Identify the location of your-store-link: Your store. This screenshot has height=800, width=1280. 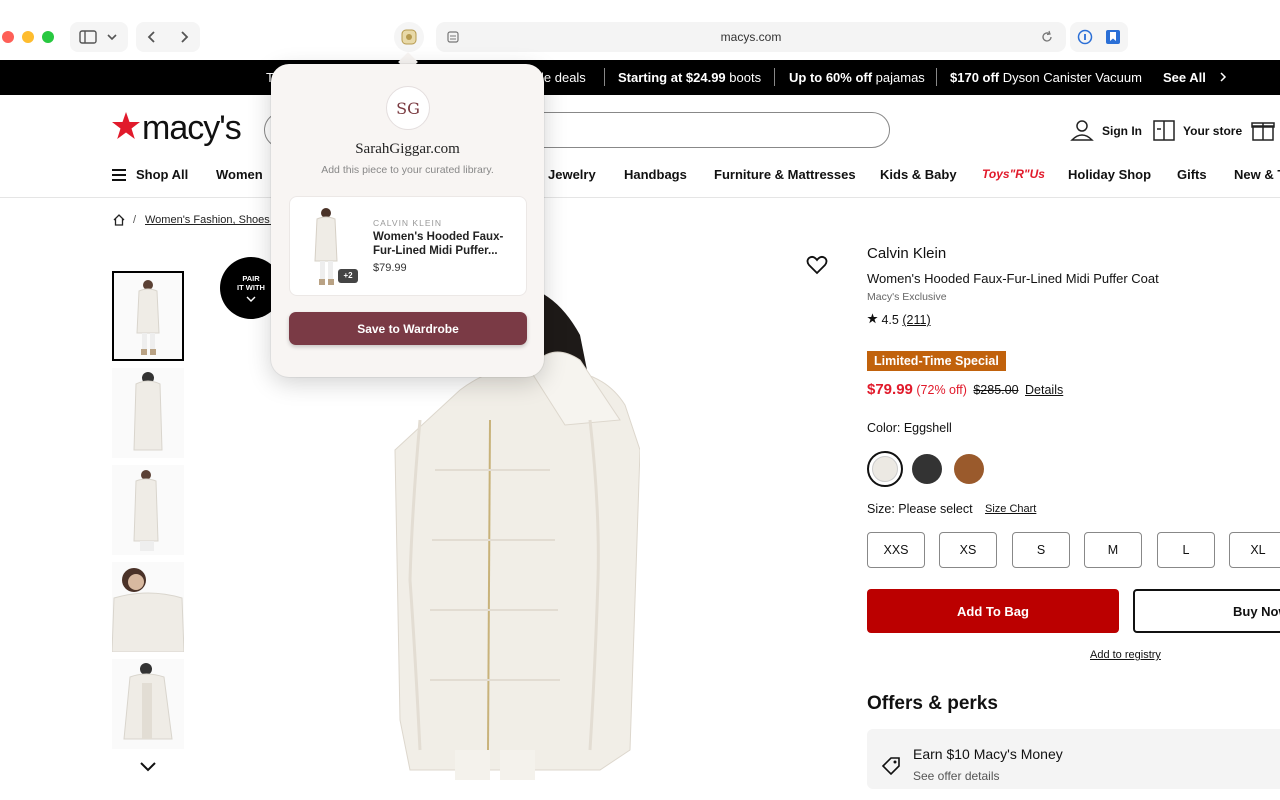
(1212, 131).